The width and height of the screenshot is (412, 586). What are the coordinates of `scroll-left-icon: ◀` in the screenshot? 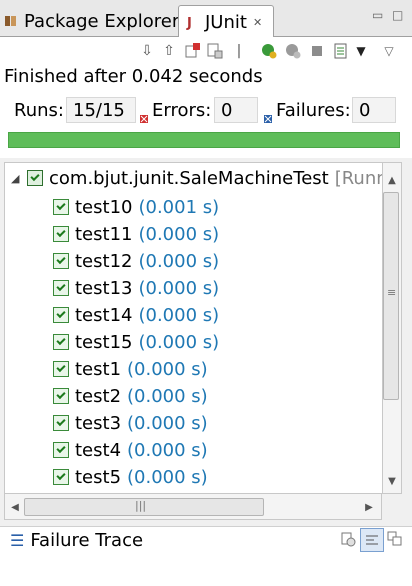 It's located at (15, 507).